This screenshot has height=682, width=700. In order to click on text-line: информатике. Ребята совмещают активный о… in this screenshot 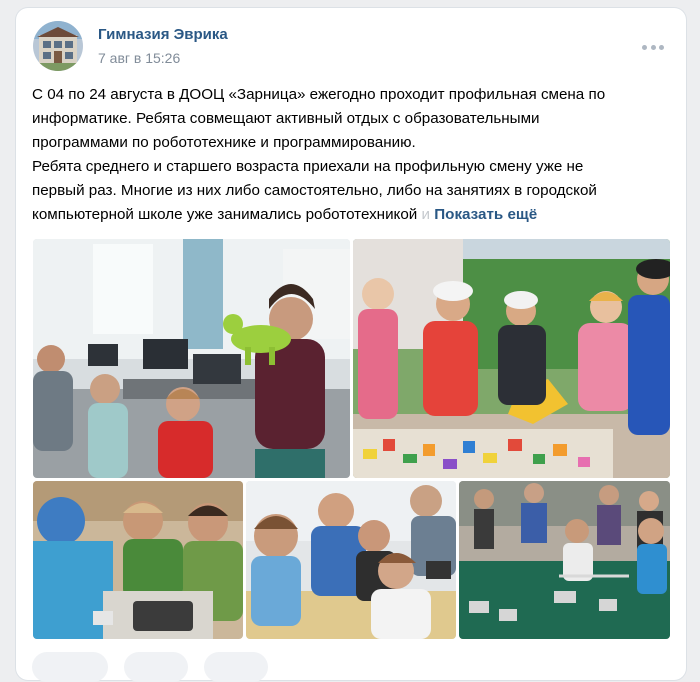, I will do `click(286, 118)`.